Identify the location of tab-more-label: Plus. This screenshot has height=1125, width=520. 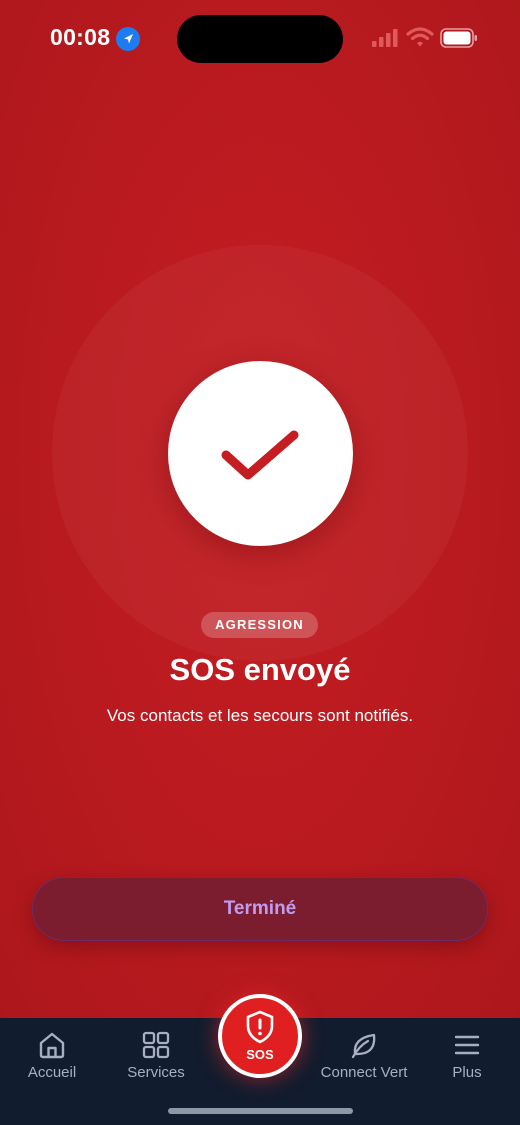
(467, 1072).